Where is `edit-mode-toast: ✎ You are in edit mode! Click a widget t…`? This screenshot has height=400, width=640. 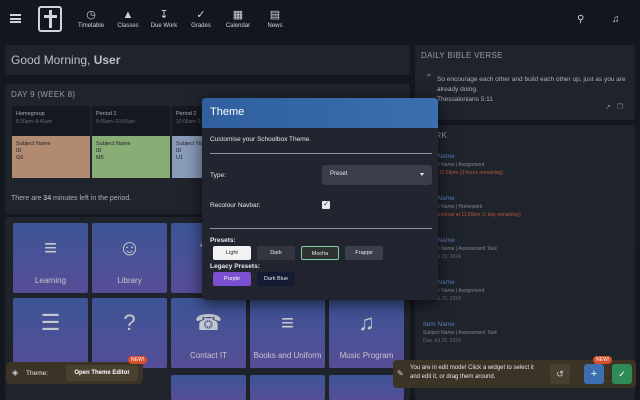 edit-mode-toast: ✎ You are in edit mode! Click a widget t… is located at coordinates (514, 372).